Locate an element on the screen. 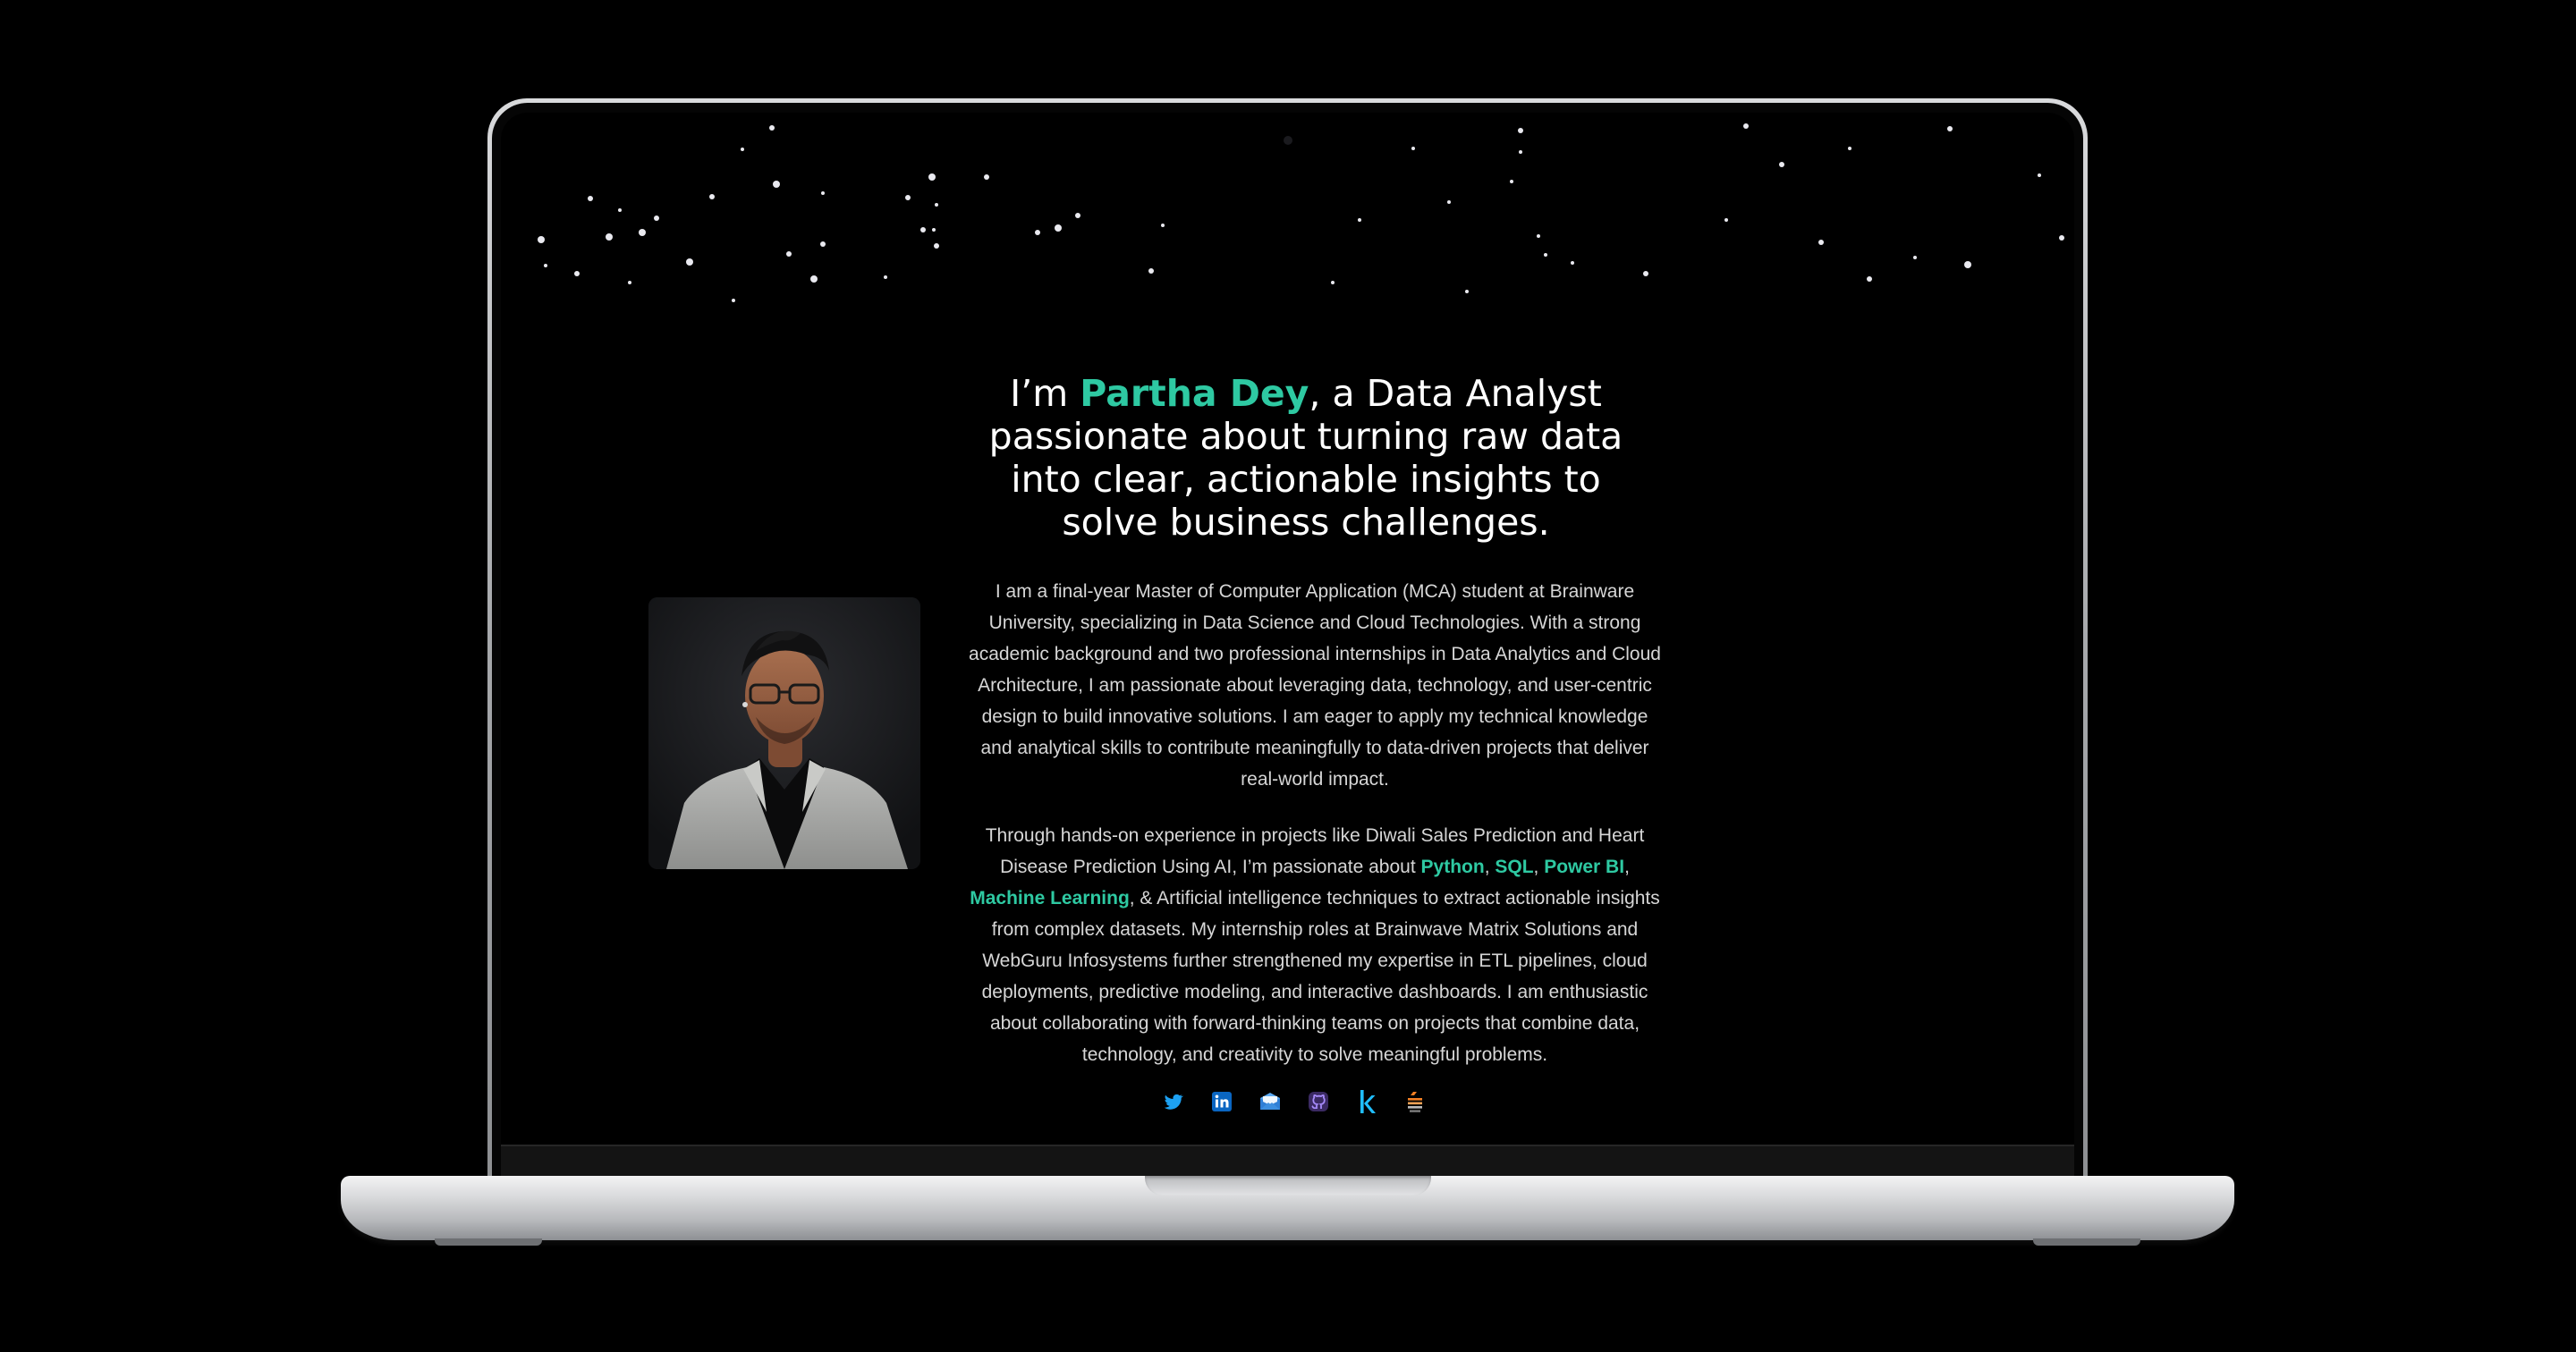  social-links is located at coordinates (1287, 1102).